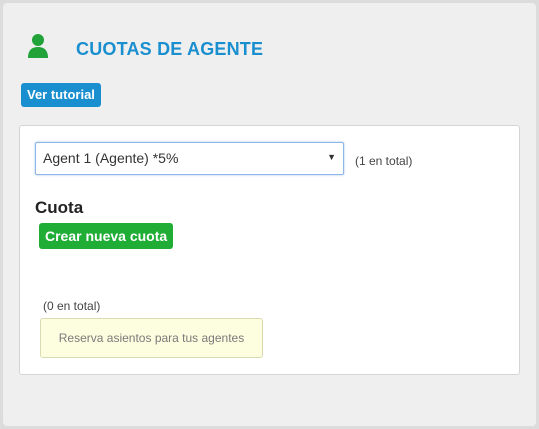  I want to click on create-quota-button: Crear nueva cuota, so click(106, 236).